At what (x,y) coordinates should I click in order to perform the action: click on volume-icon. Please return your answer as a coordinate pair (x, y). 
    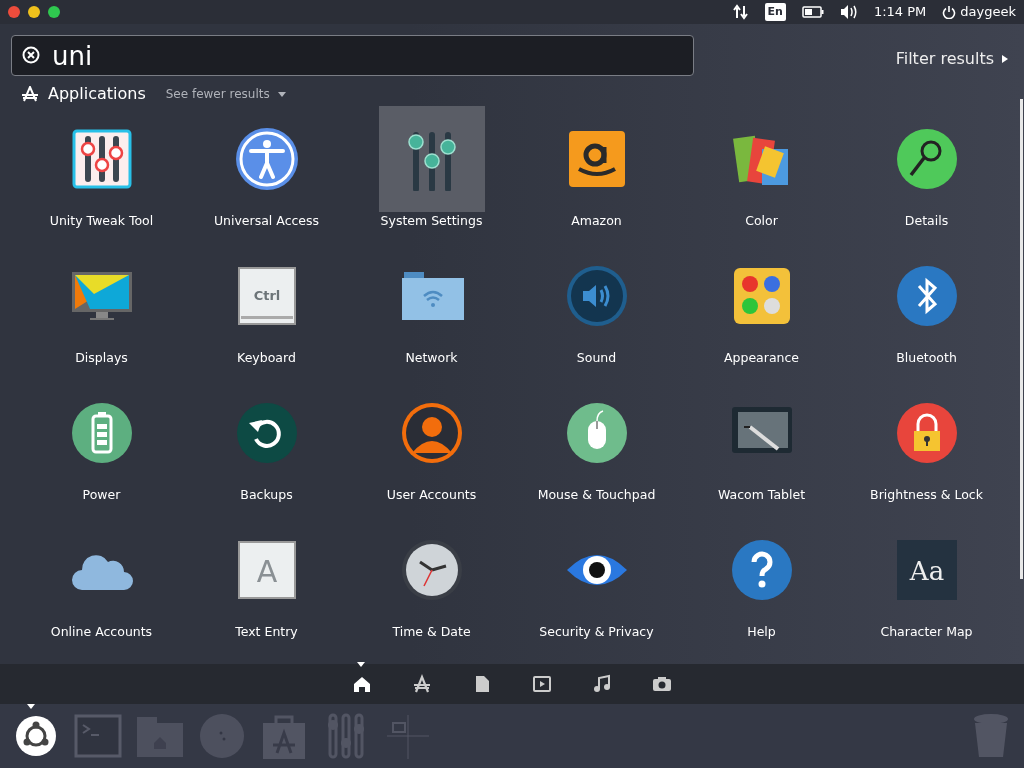
    Looking at the image, I should click on (848, 12).